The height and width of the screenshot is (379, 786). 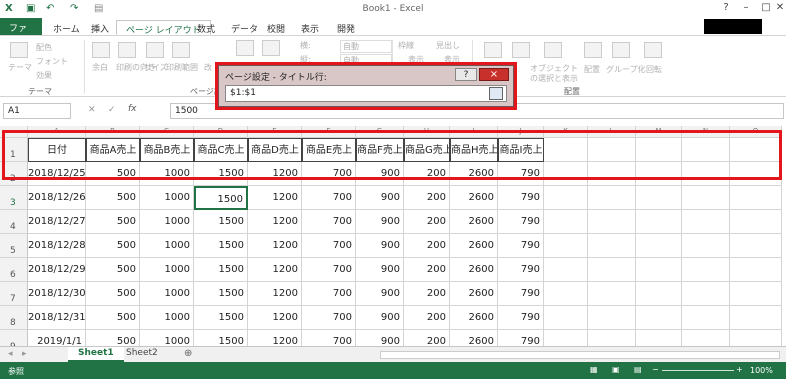 I want to click on cell-n9, so click(x=706, y=338).